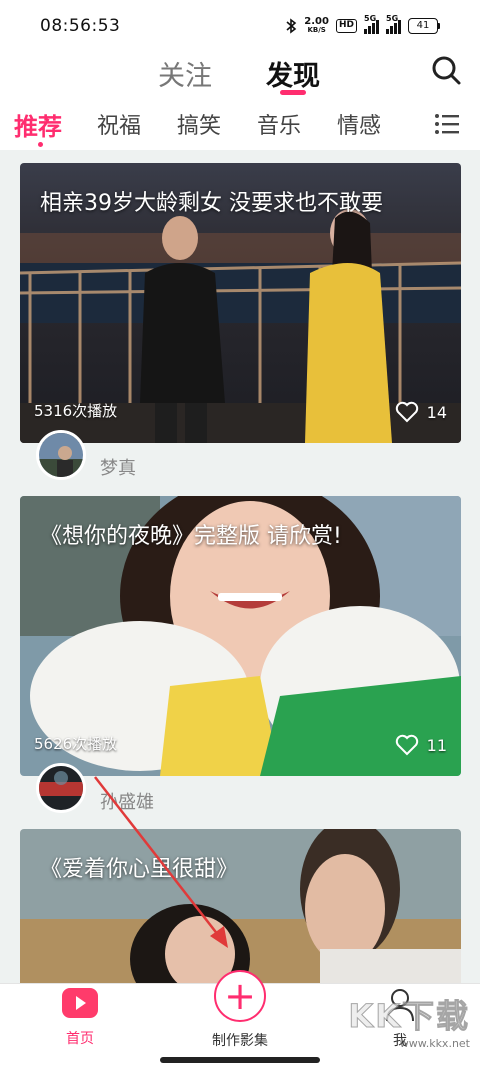  I want to click on search-icon, so click(446, 70).